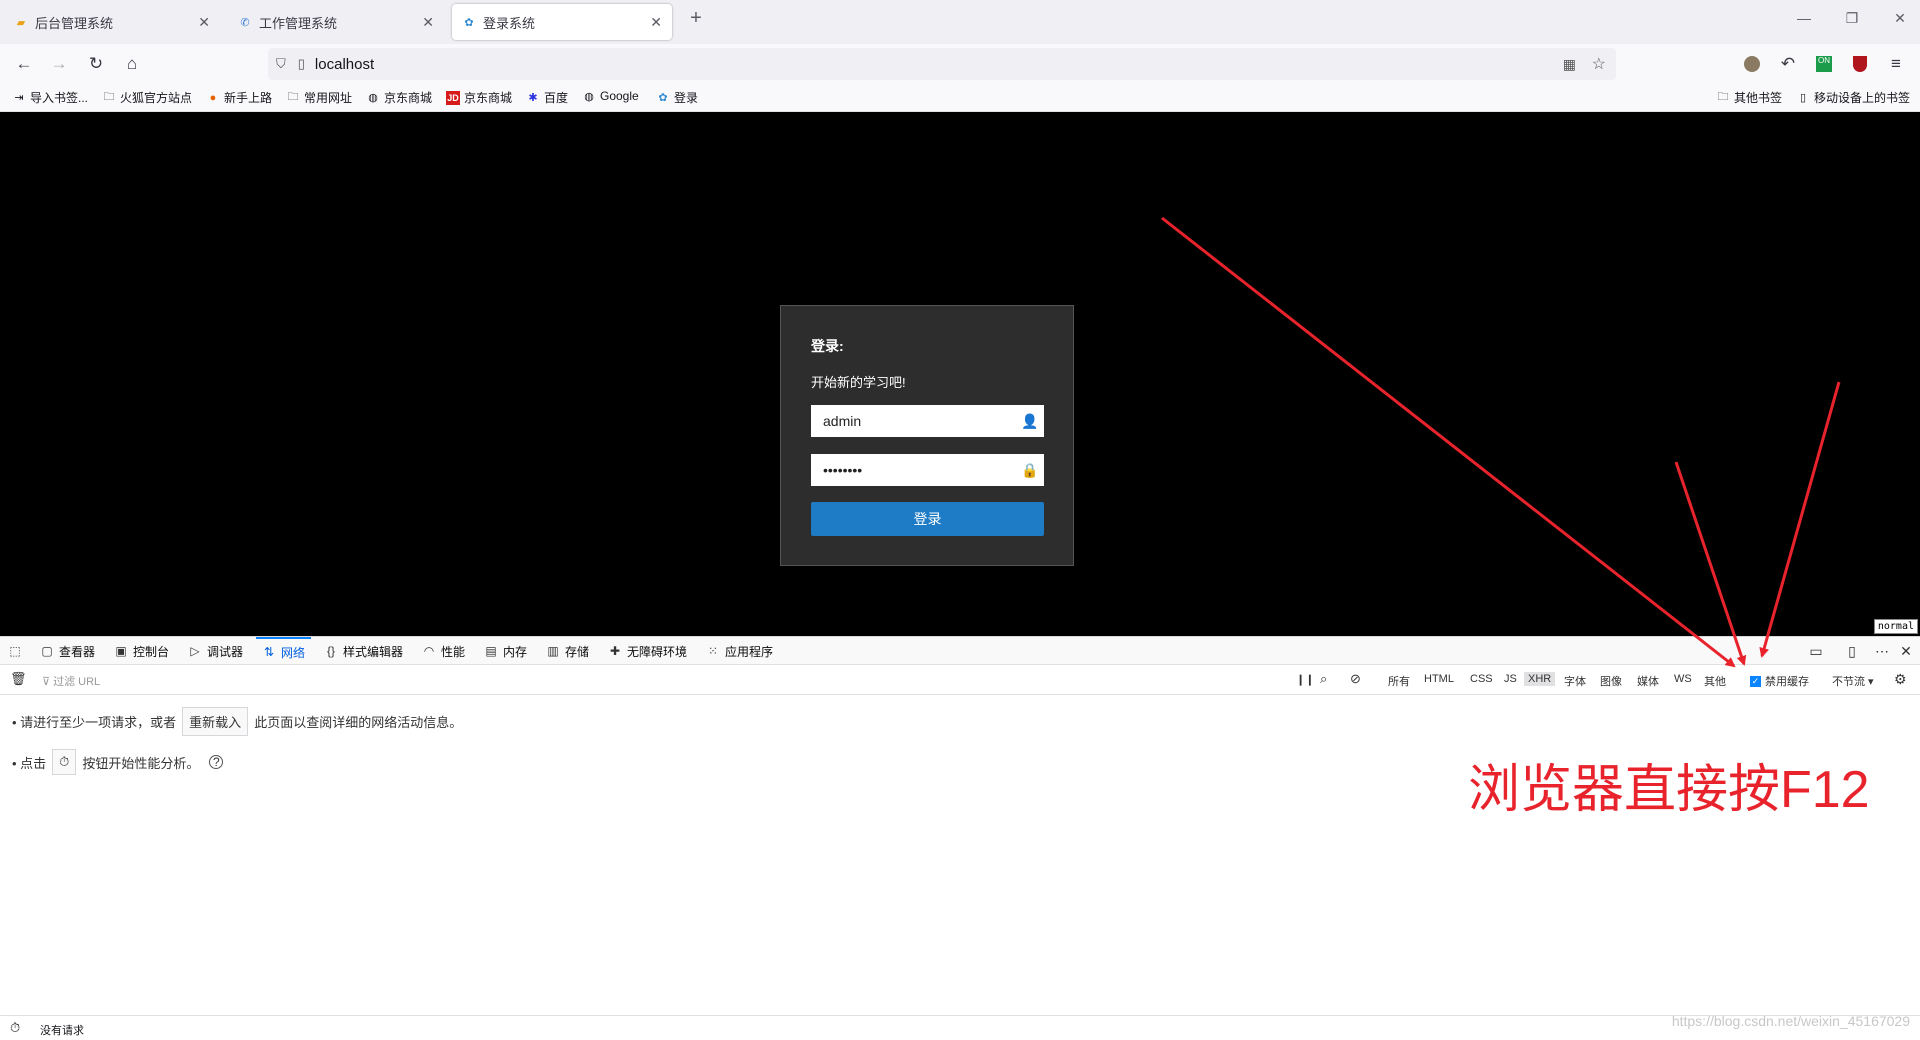 This screenshot has width=1920, height=1040. Describe the element at coordinates (269, 652) in the screenshot. I see `network-icon: ⇅` at that location.